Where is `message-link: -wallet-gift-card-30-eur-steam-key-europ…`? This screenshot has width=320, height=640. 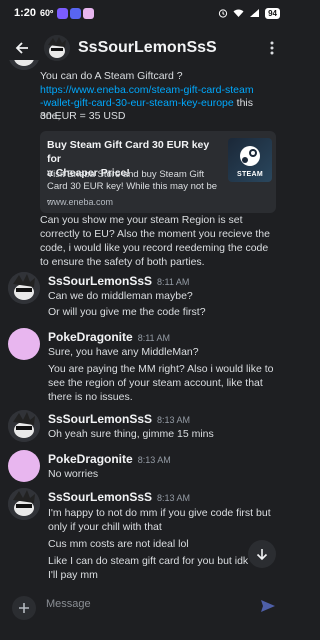
message-link: -wallet-gift-card-30-eur-steam-key-europ… is located at coordinates (137, 103).